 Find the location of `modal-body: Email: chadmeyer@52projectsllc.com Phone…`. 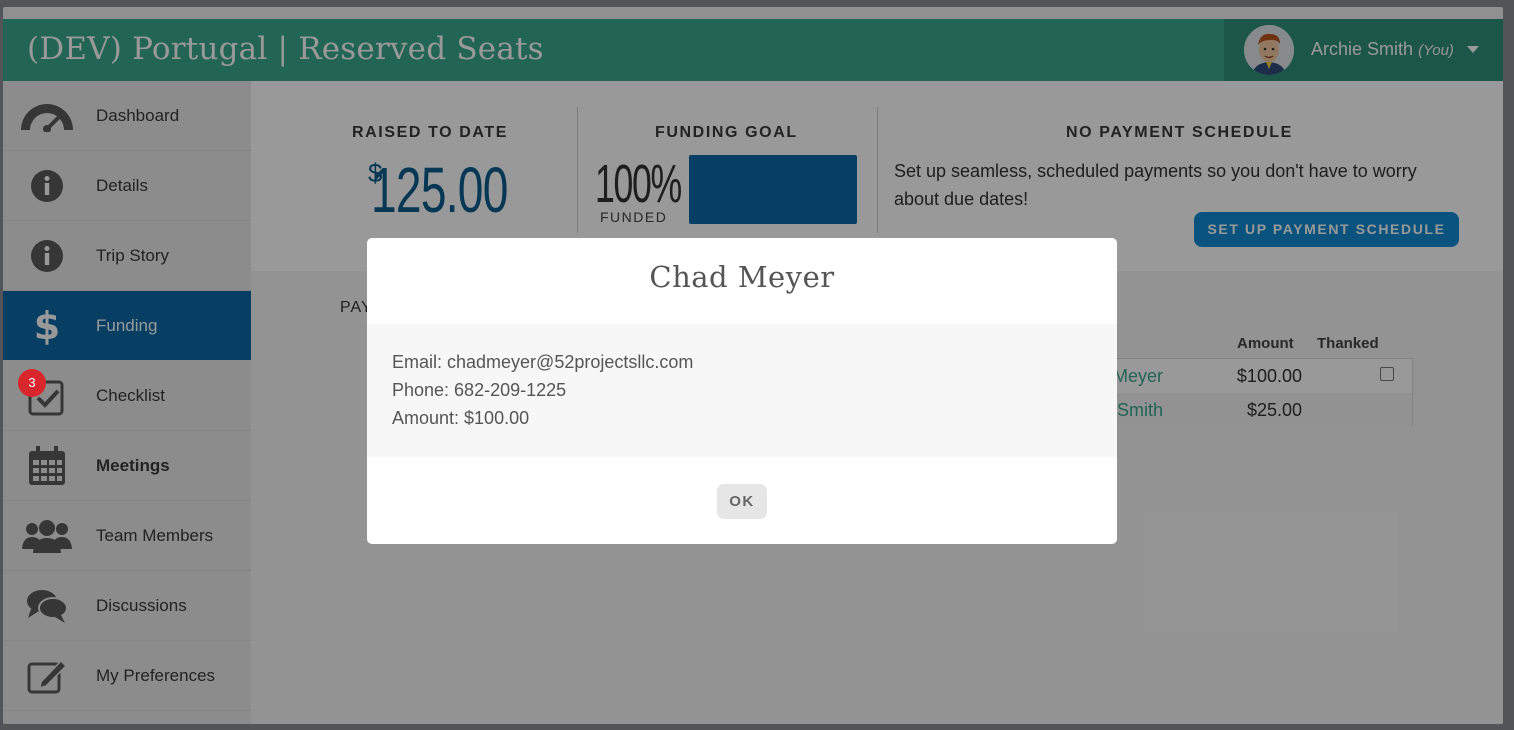

modal-body: Email: chadmeyer@52projectsllc.com Phone… is located at coordinates (742, 390).